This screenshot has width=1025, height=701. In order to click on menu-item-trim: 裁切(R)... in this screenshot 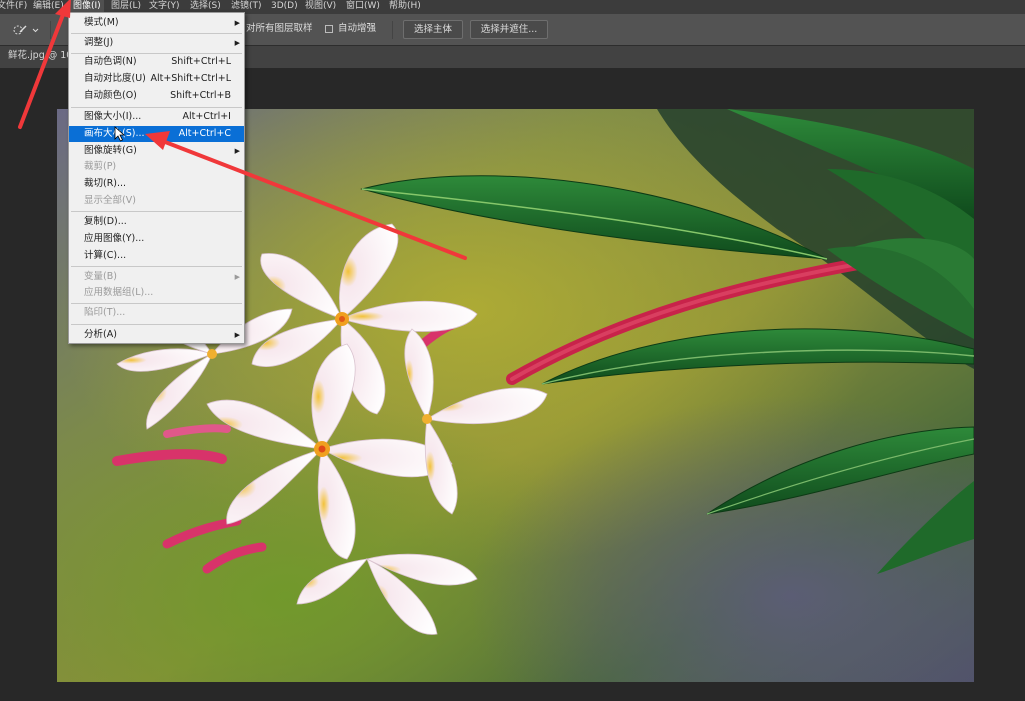, I will do `click(156, 184)`.